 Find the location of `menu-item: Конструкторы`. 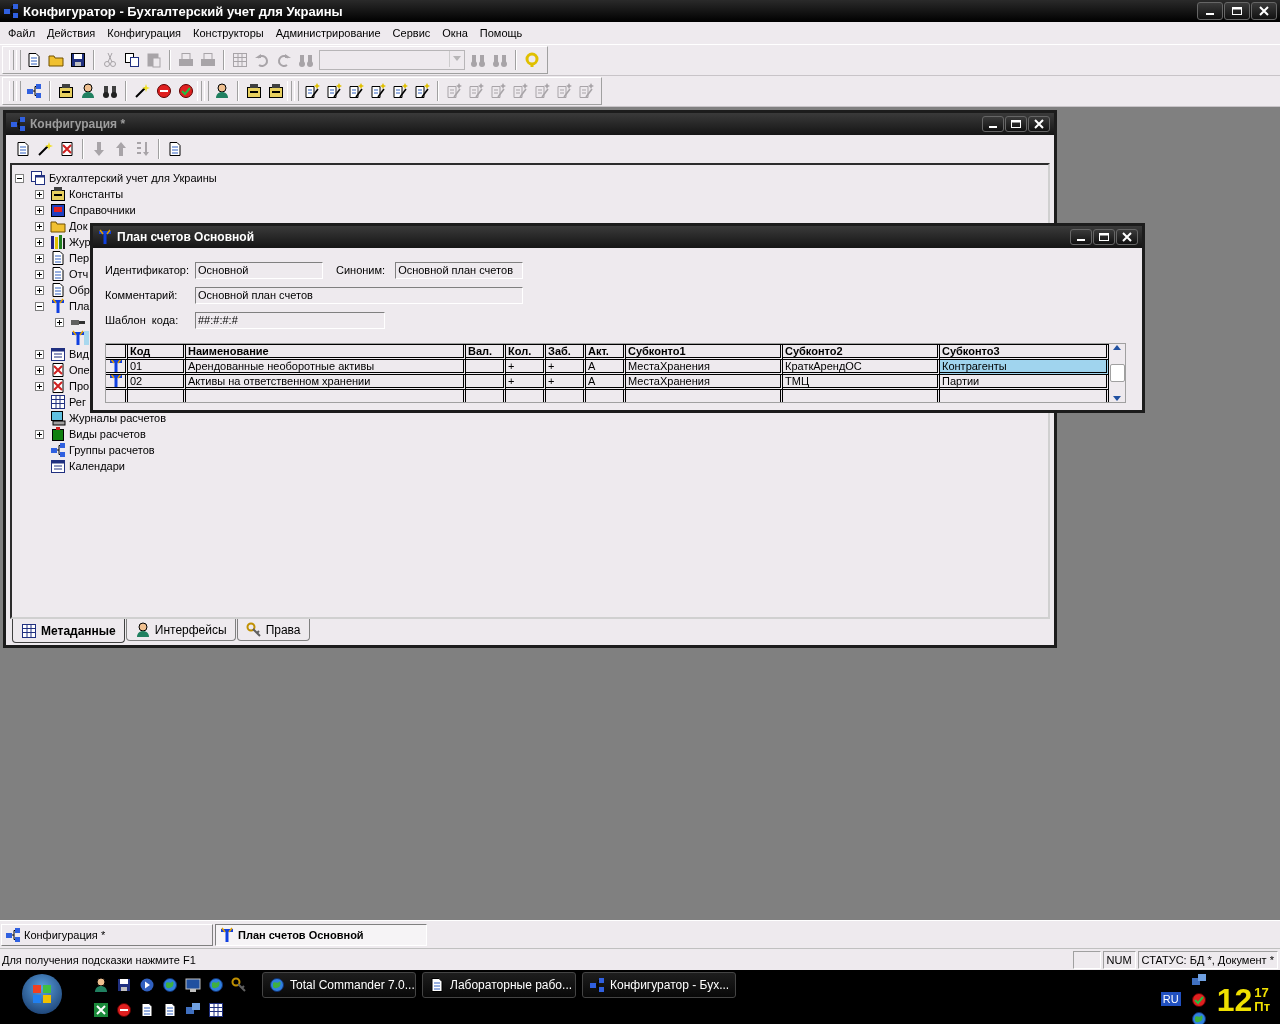

menu-item: Конструкторы is located at coordinates (228, 33).